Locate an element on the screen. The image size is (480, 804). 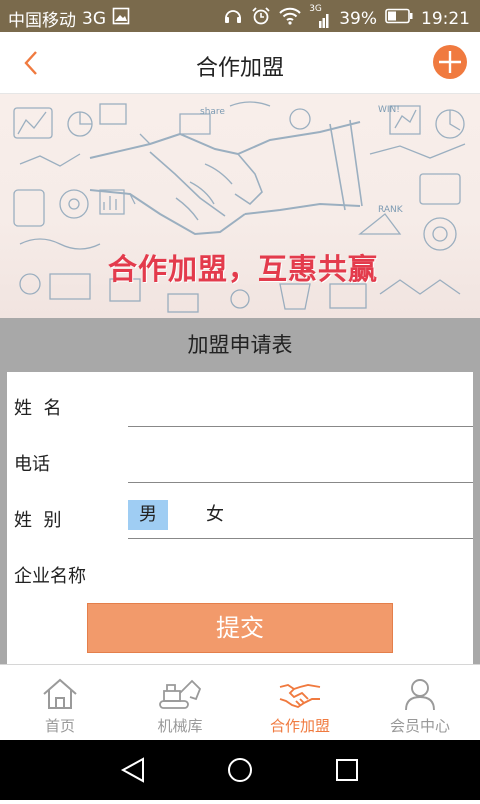
tab-cooperation: 合作加盟 is located at coordinates (300, 703).